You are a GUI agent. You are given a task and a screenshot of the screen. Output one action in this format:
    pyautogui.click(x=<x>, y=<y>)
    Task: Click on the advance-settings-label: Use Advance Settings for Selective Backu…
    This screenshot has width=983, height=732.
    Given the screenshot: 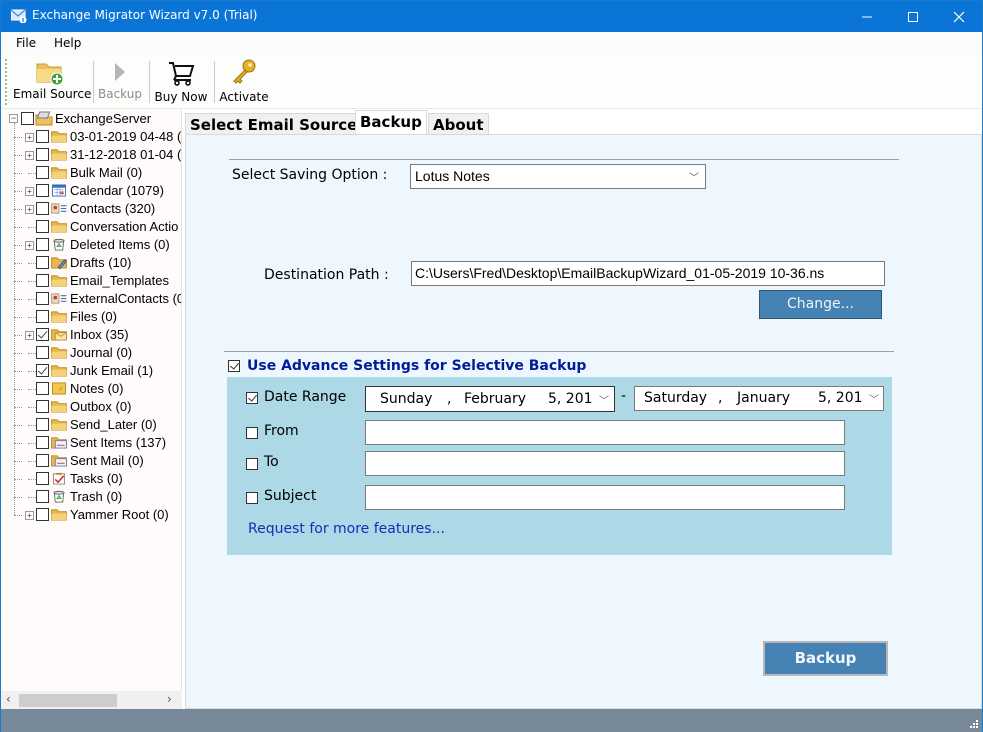 What is the action you would take?
    pyautogui.click(x=417, y=366)
    